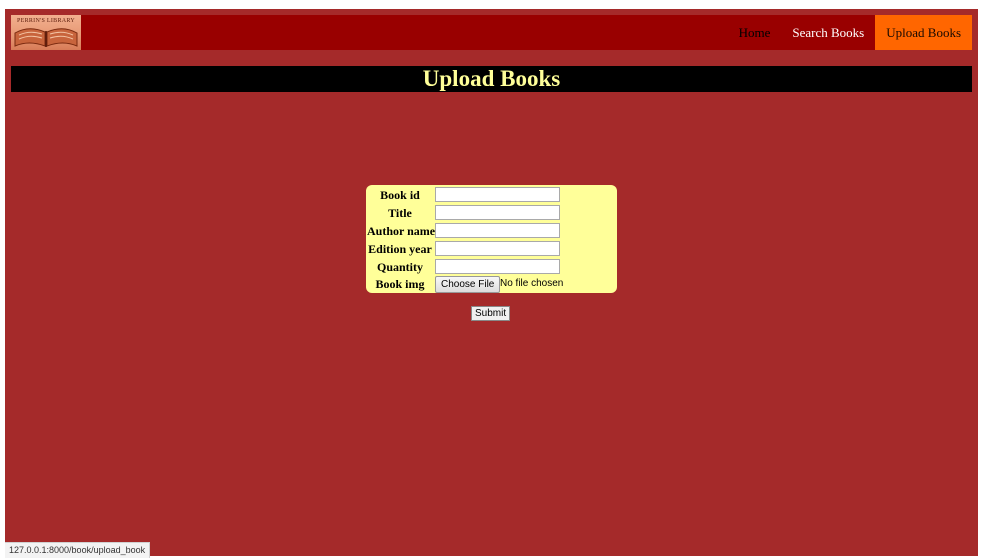 The width and height of the screenshot is (983, 560). What do you see at coordinates (400, 249) in the screenshot?
I see `edition-year-label: Edition year` at bounding box center [400, 249].